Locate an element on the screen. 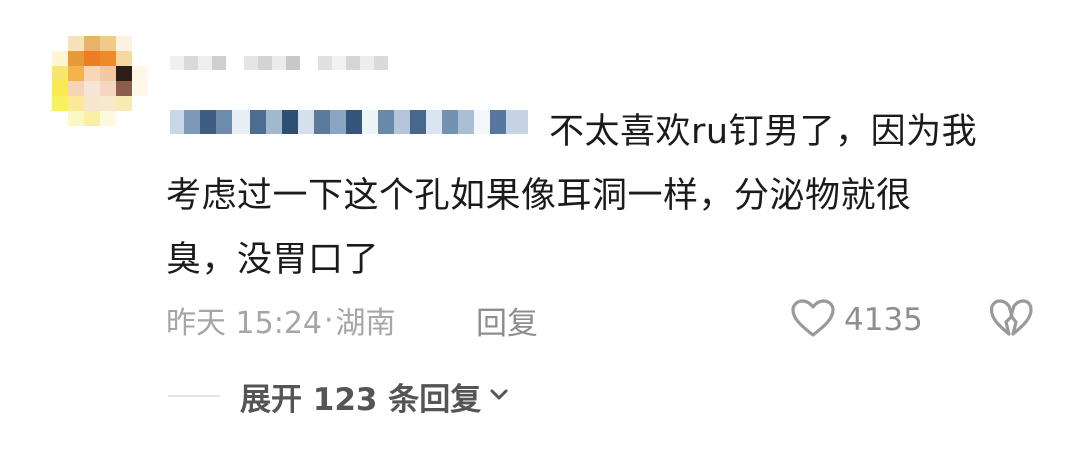 Image resolution: width=1080 pixels, height=472 pixels. reply-button: 回复 is located at coordinates (507, 320).